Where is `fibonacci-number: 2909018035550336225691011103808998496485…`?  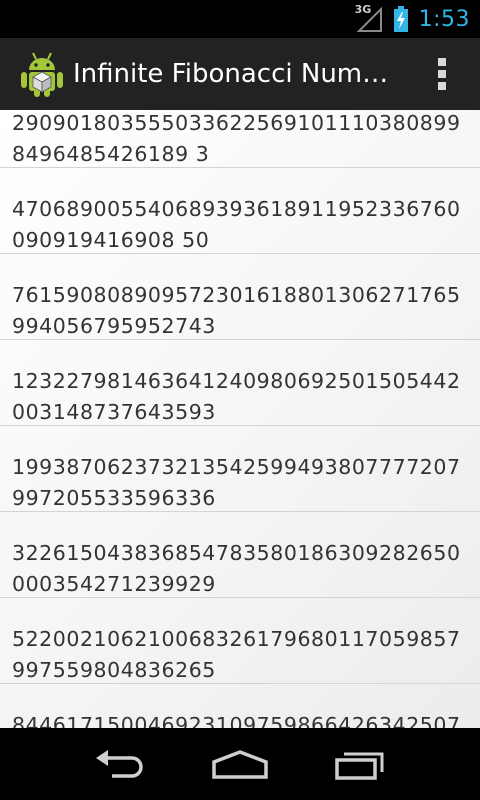
fibonacci-number: 2909018035550336225691011103808998496485… is located at coordinates (236, 138).